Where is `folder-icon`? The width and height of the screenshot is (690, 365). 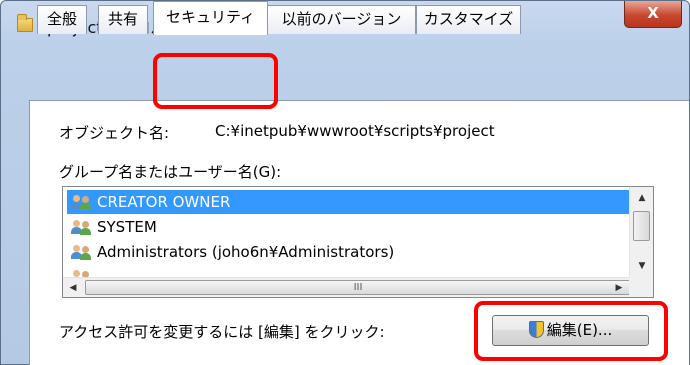
folder-icon is located at coordinates (25, 23).